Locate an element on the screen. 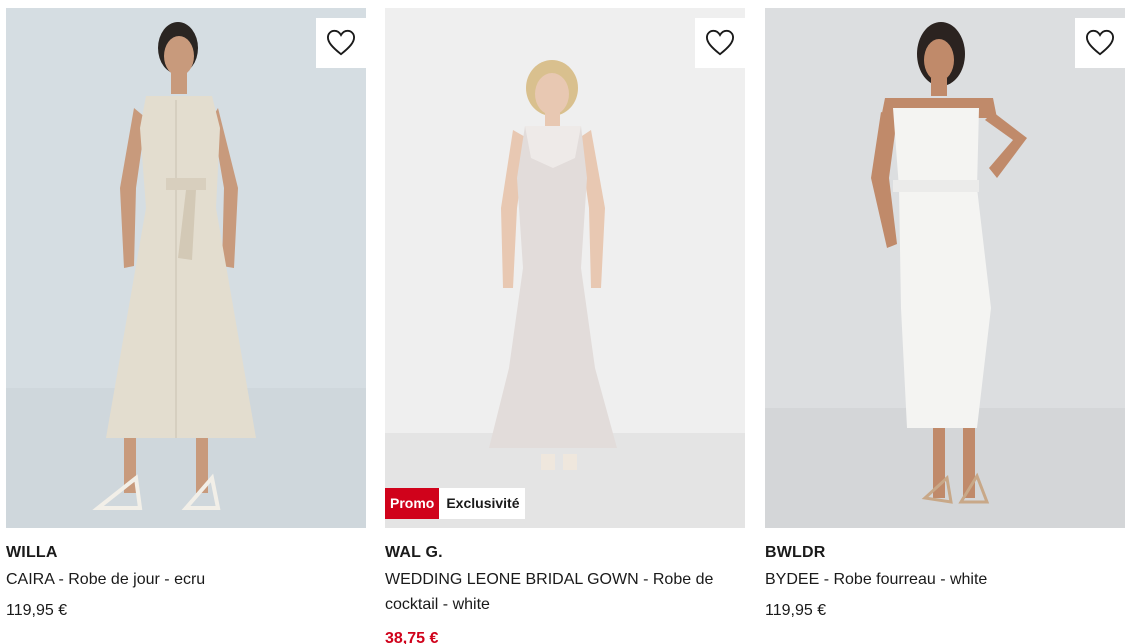 Image resolution: width=1136 pixels, height=644 pixels. product-brand: BWLDR is located at coordinates (795, 552).